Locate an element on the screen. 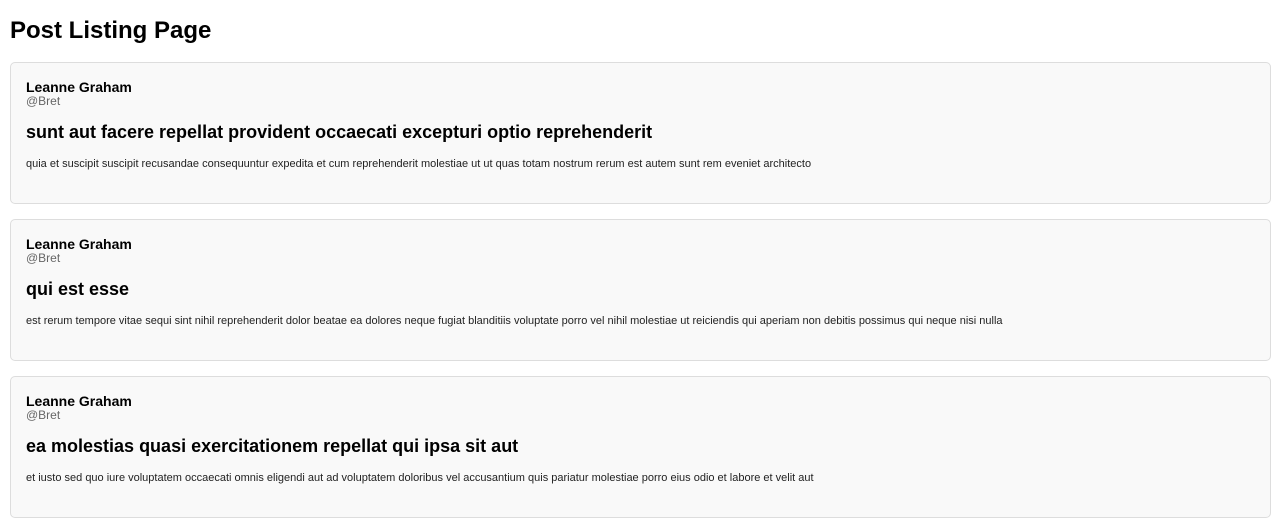  post-title: qui est esse is located at coordinates (78, 289).